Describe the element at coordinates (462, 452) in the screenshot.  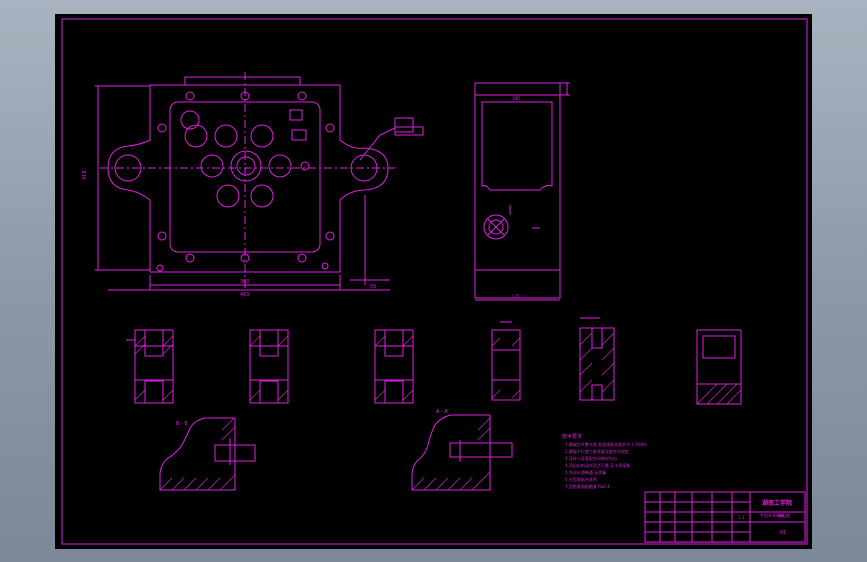
I see `section-a-view` at that location.